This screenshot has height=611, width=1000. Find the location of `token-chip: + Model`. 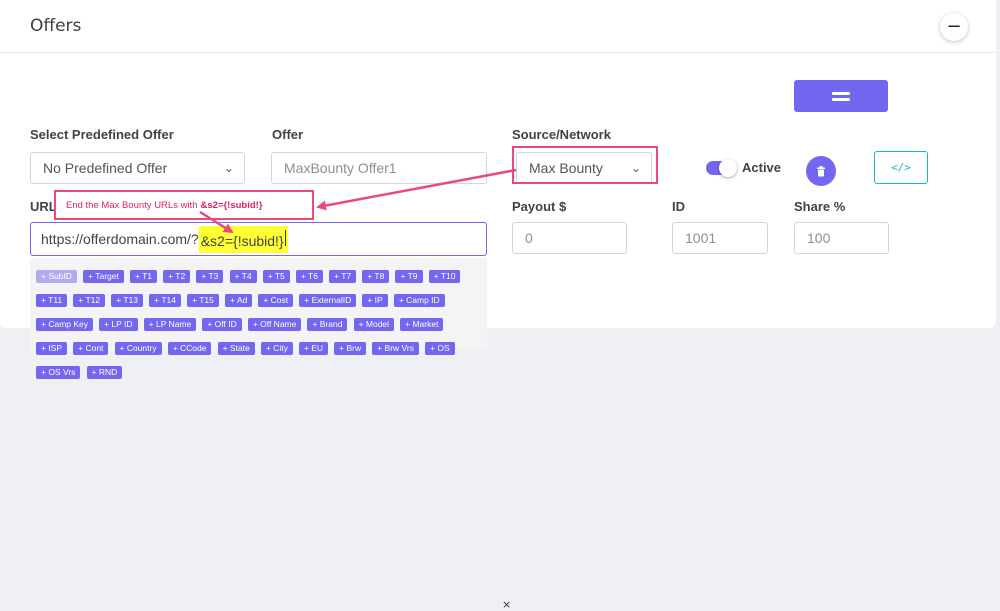

token-chip: + Model is located at coordinates (374, 324).